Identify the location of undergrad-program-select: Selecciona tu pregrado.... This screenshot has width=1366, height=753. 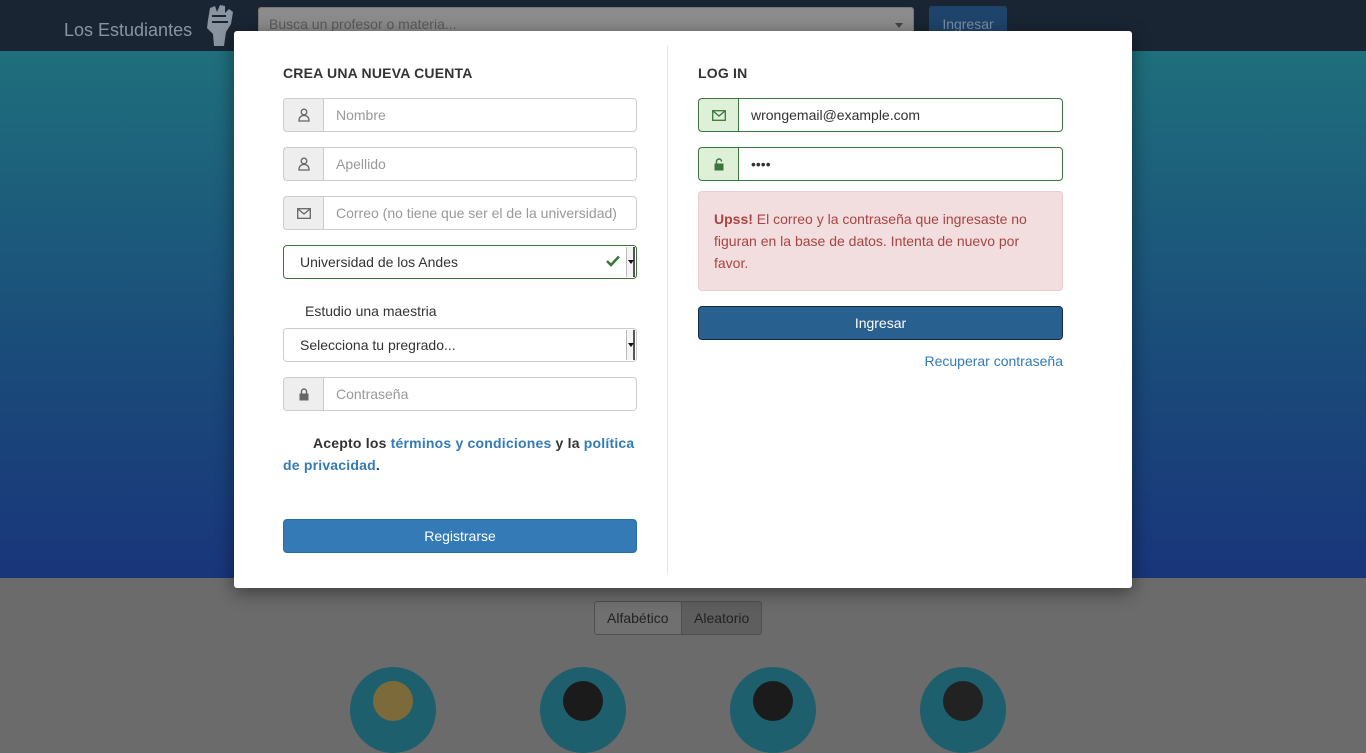
(460, 345).